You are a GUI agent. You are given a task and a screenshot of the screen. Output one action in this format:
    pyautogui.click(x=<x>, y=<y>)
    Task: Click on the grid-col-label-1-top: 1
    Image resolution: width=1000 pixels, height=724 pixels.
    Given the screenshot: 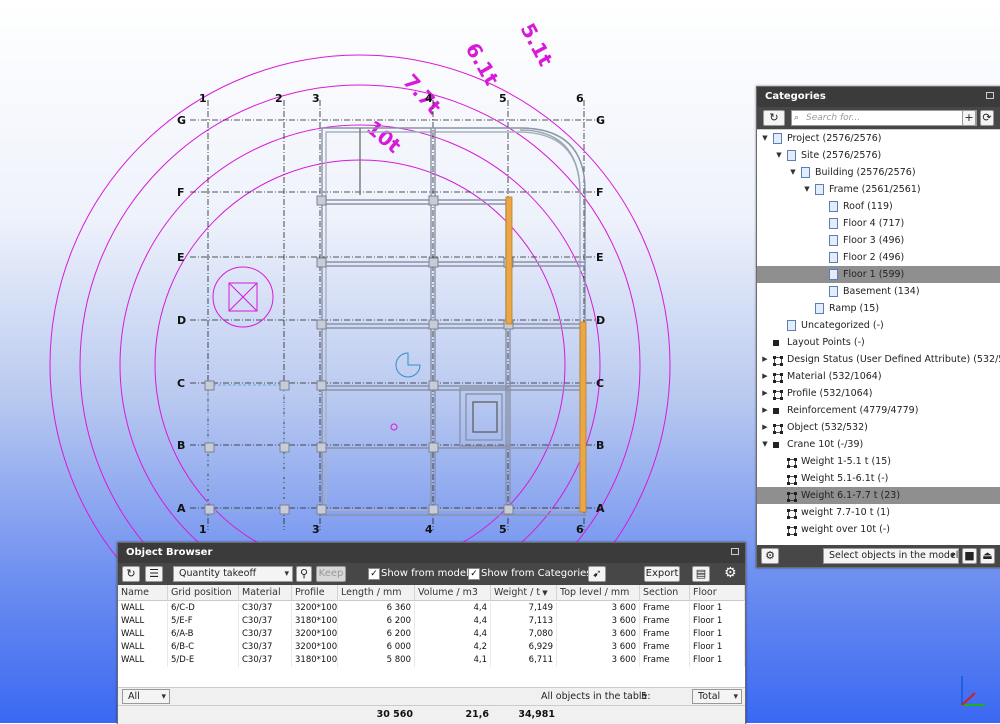 What is the action you would take?
    pyautogui.click(x=203, y=98)
    